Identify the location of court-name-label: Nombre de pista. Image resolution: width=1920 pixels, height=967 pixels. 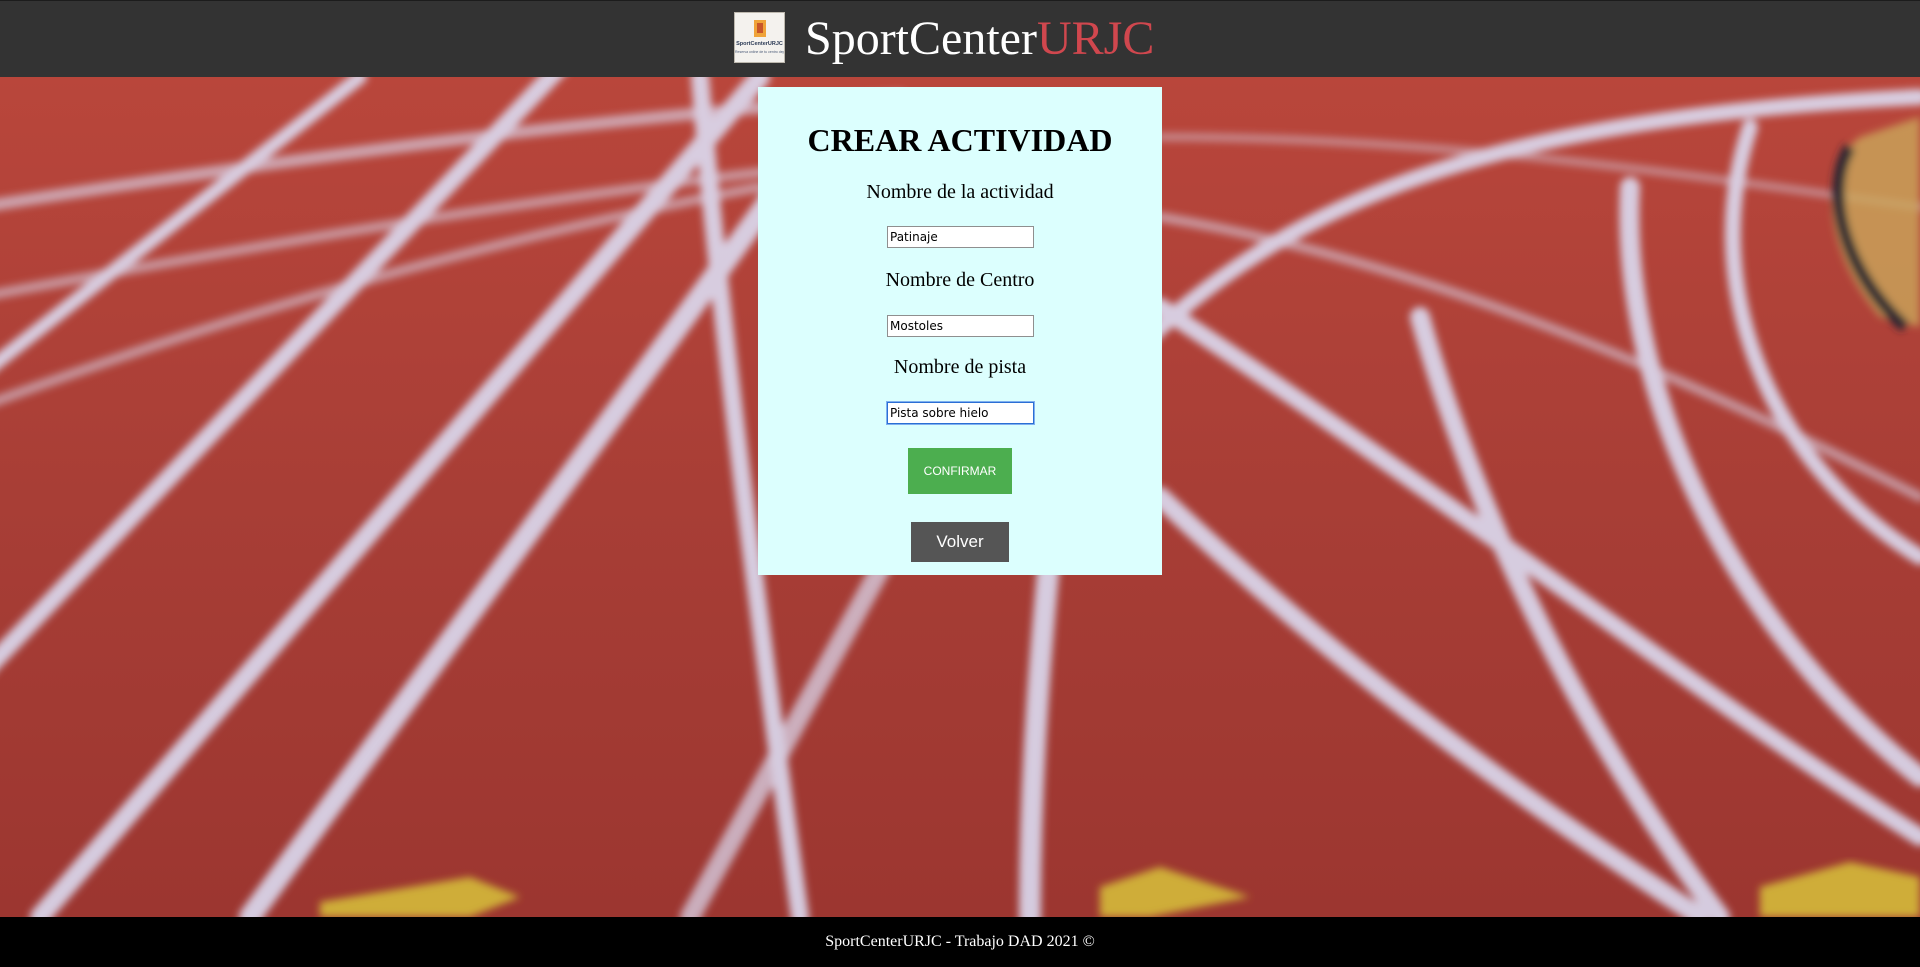
(960, 367).